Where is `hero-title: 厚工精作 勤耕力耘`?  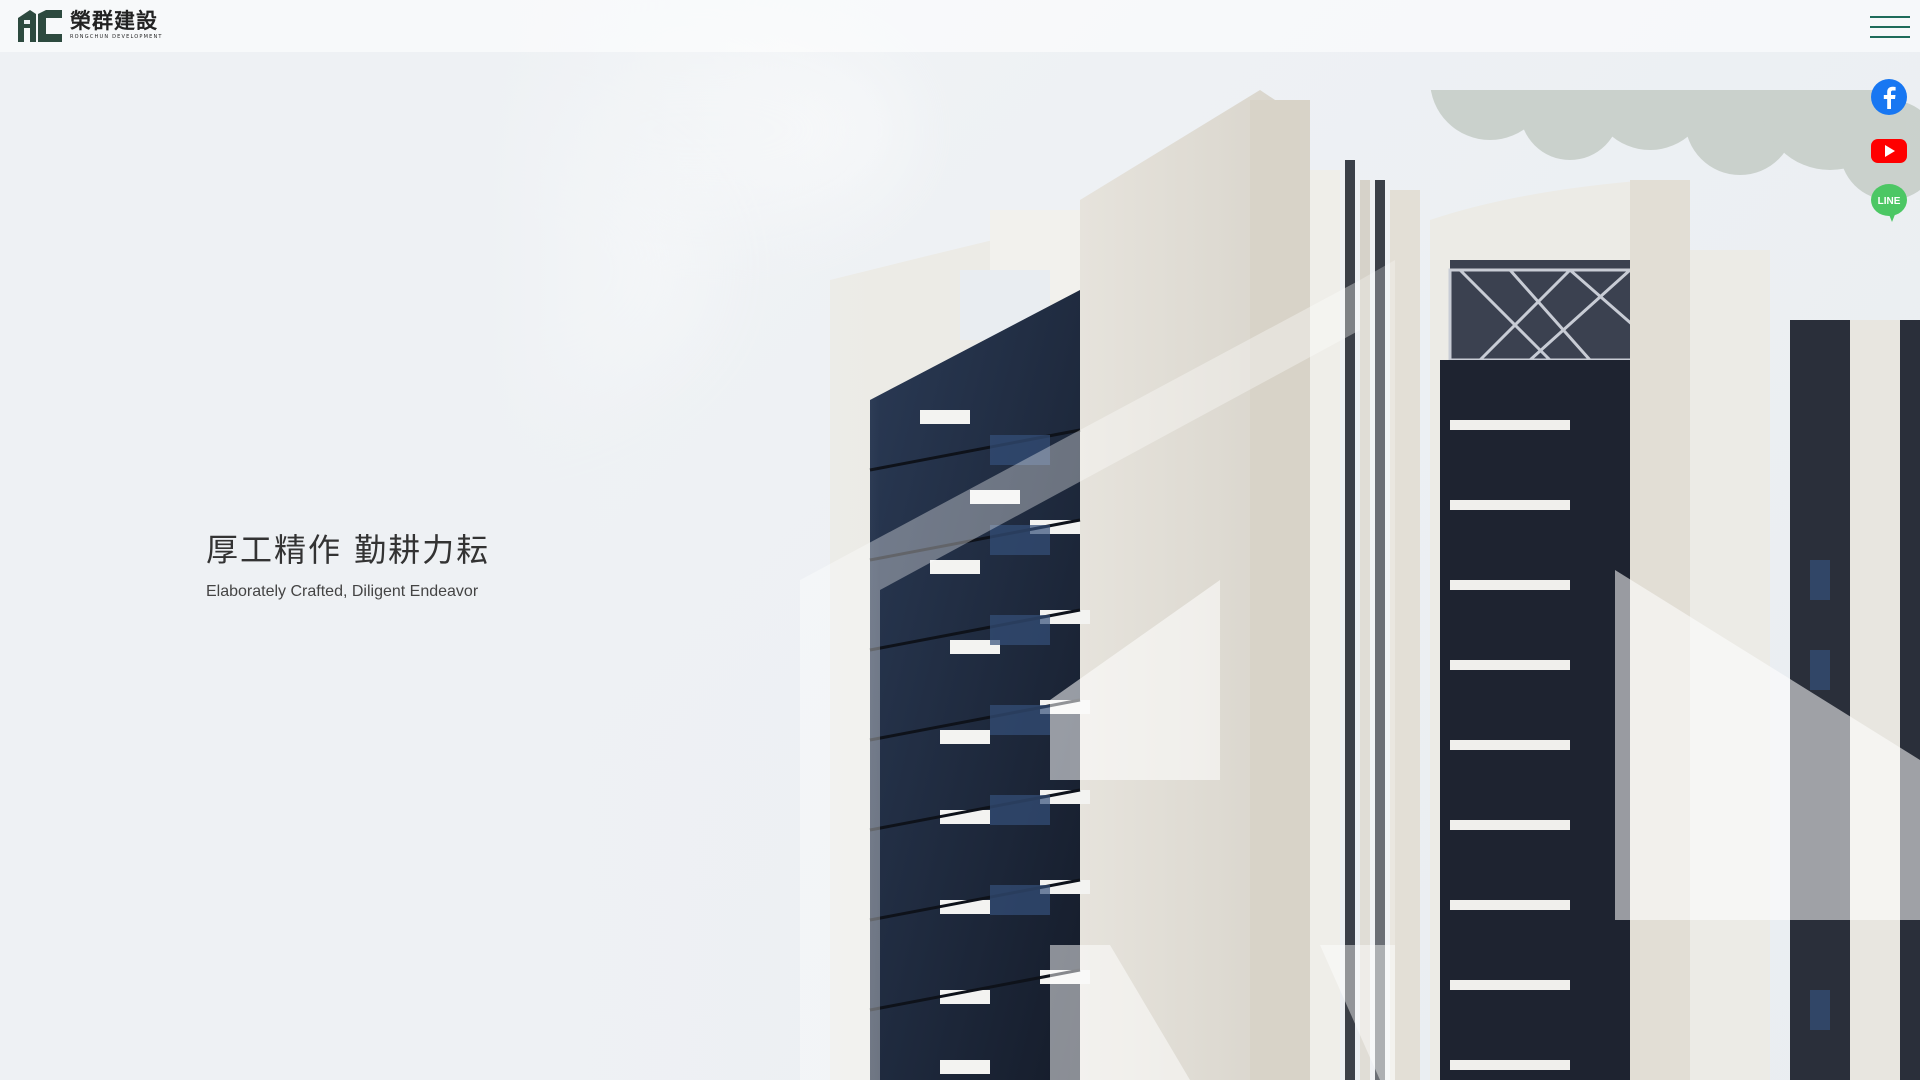 hero-title: 厚工精作 勤耕力耘 is located at coordinates (348, 550).